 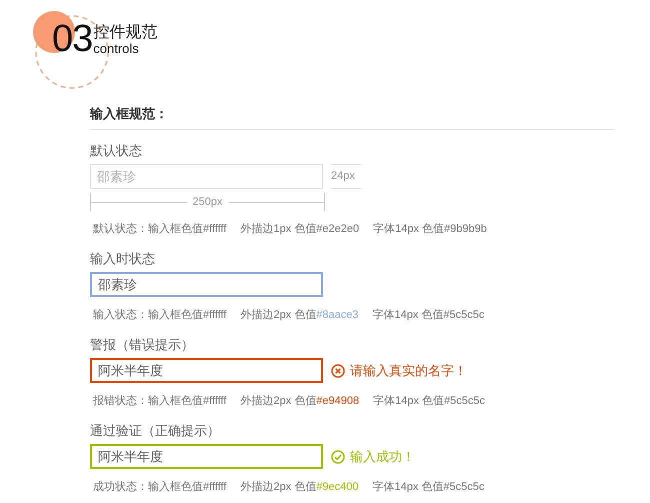 I want to click on check-icon, so click(x=338, y=457).